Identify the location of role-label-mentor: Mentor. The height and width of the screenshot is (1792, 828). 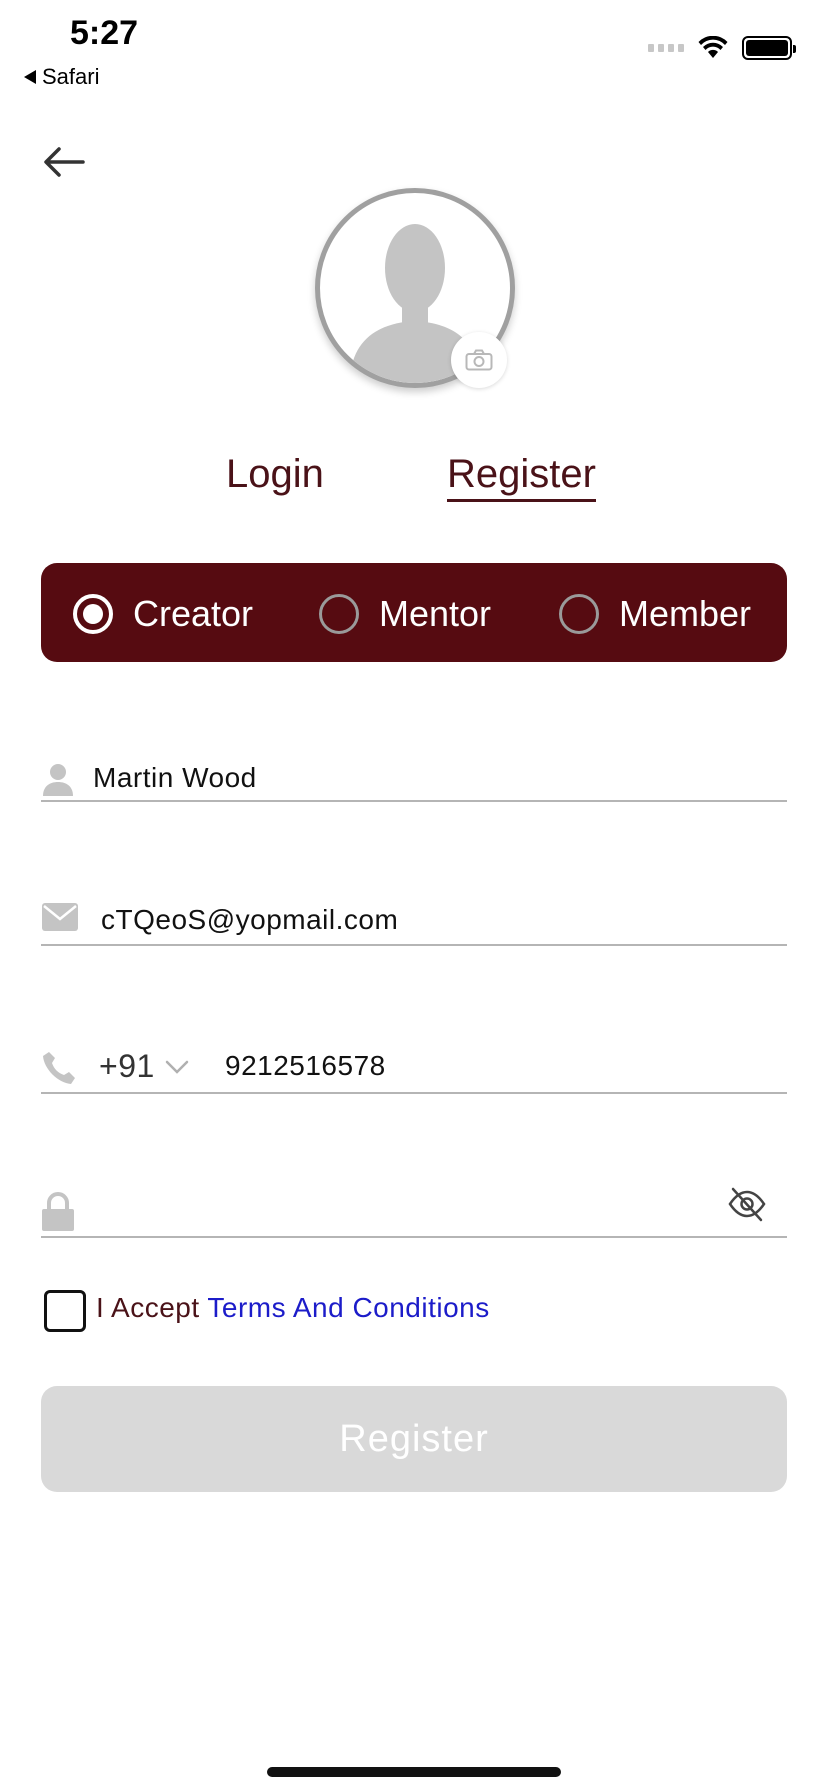
(435, 613).